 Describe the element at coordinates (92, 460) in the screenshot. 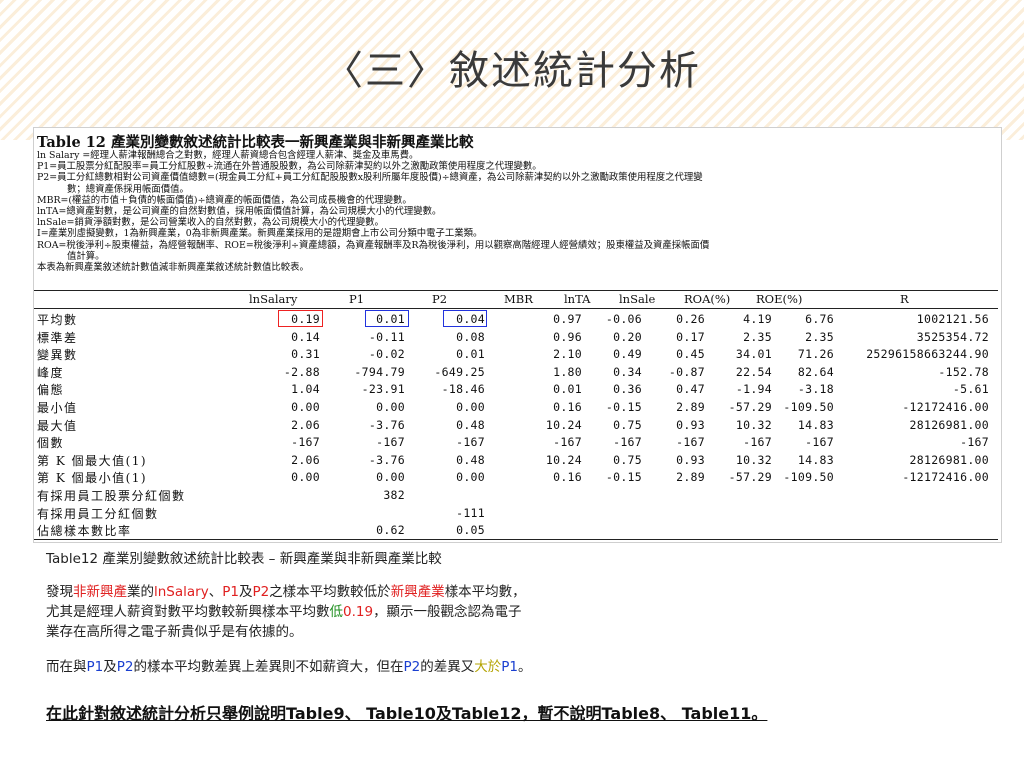

I see `row-label: 第 K 個最大值(1)` at that location.